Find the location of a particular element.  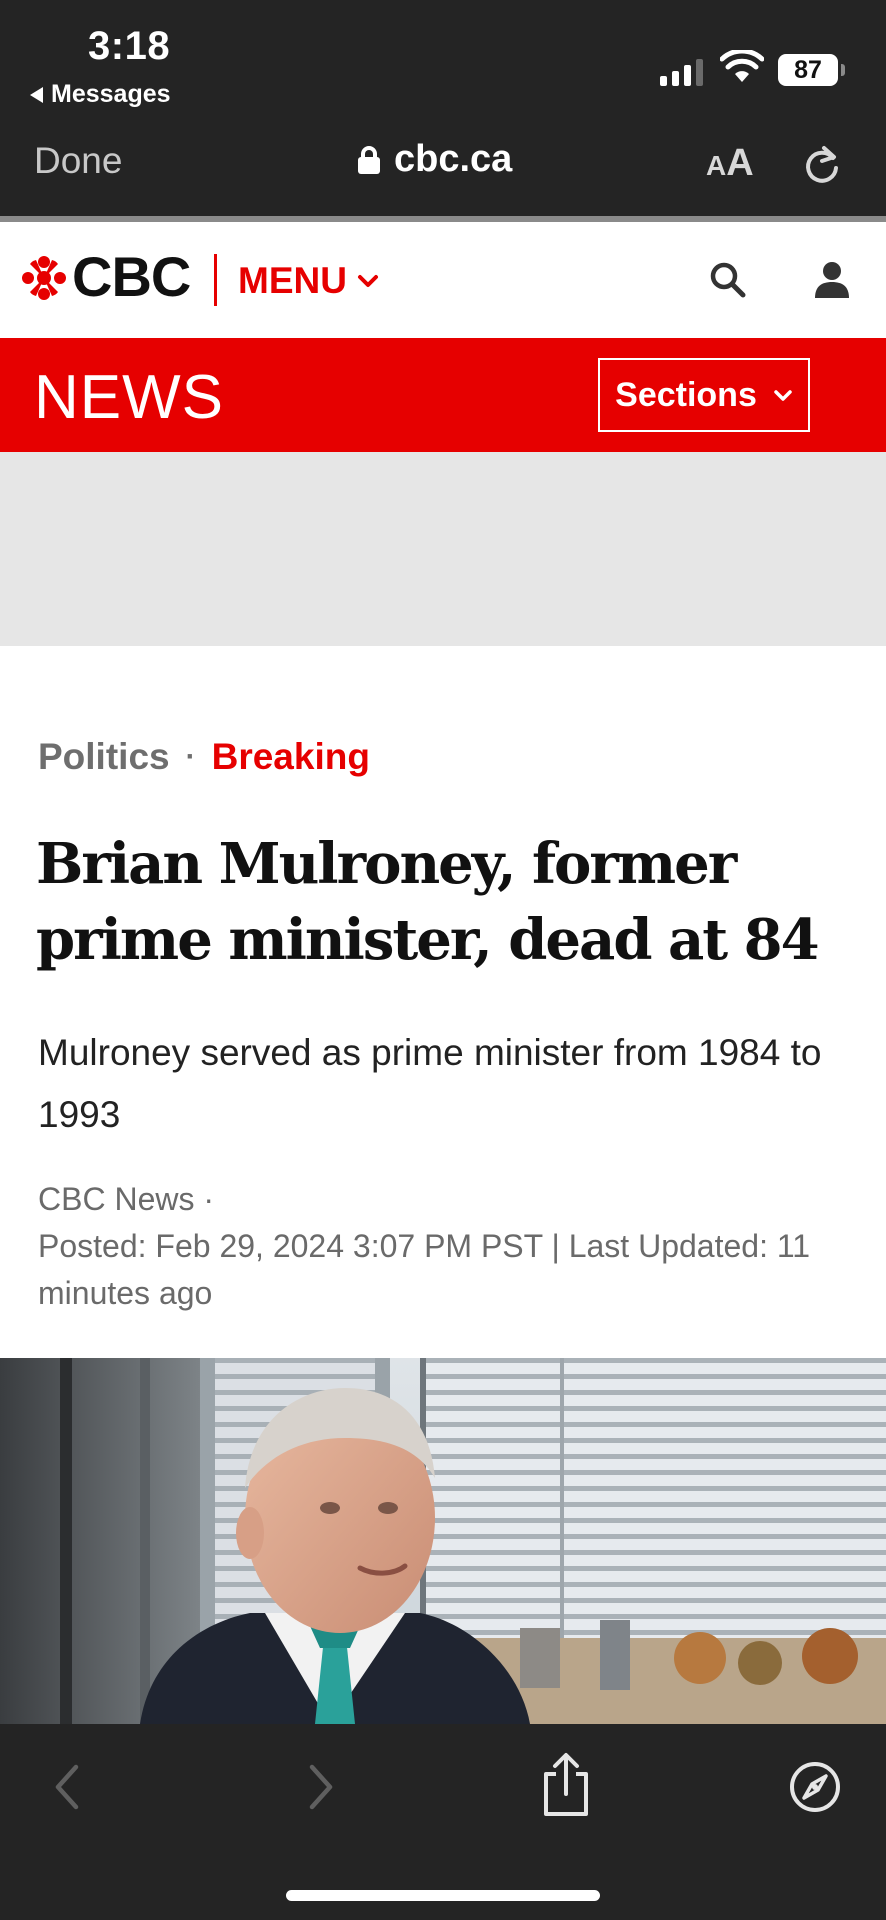

url-text: cbc.ca is located at coordinates (453, 159).